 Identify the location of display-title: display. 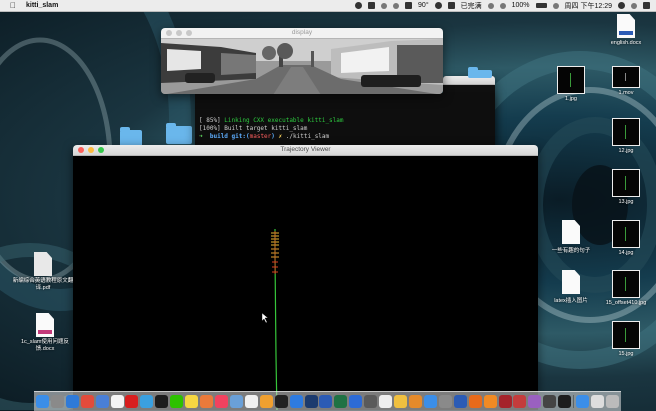
(302, 32).